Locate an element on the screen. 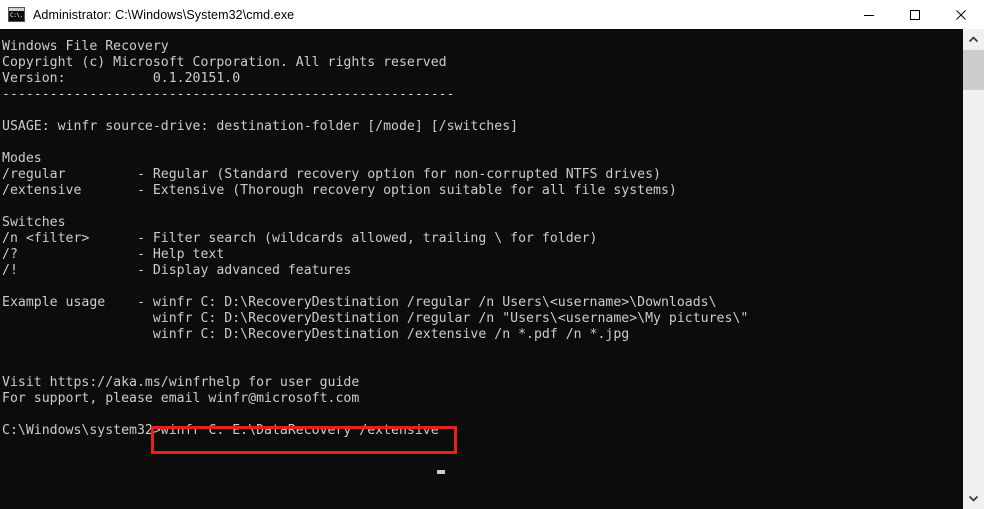 This screenshot has width=984, height=509. window-controls is located at coordinates (915, 14).